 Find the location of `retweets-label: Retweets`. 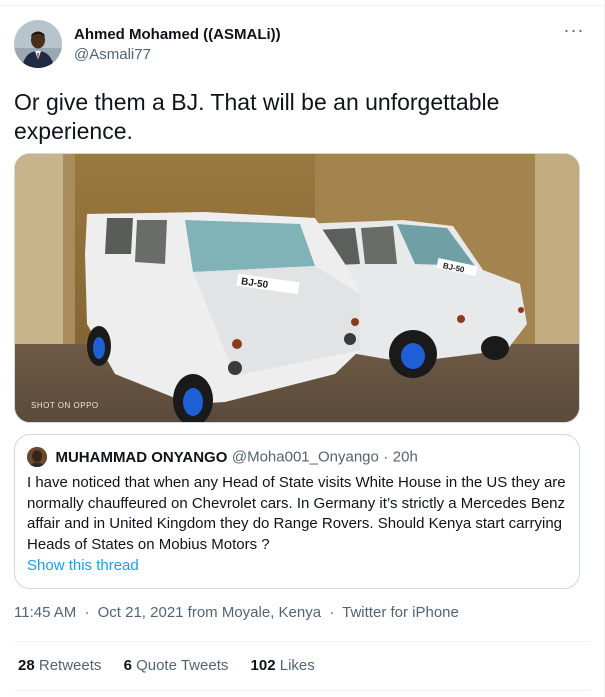

retweets-label: Retweets is located at coordinates (70, 665).